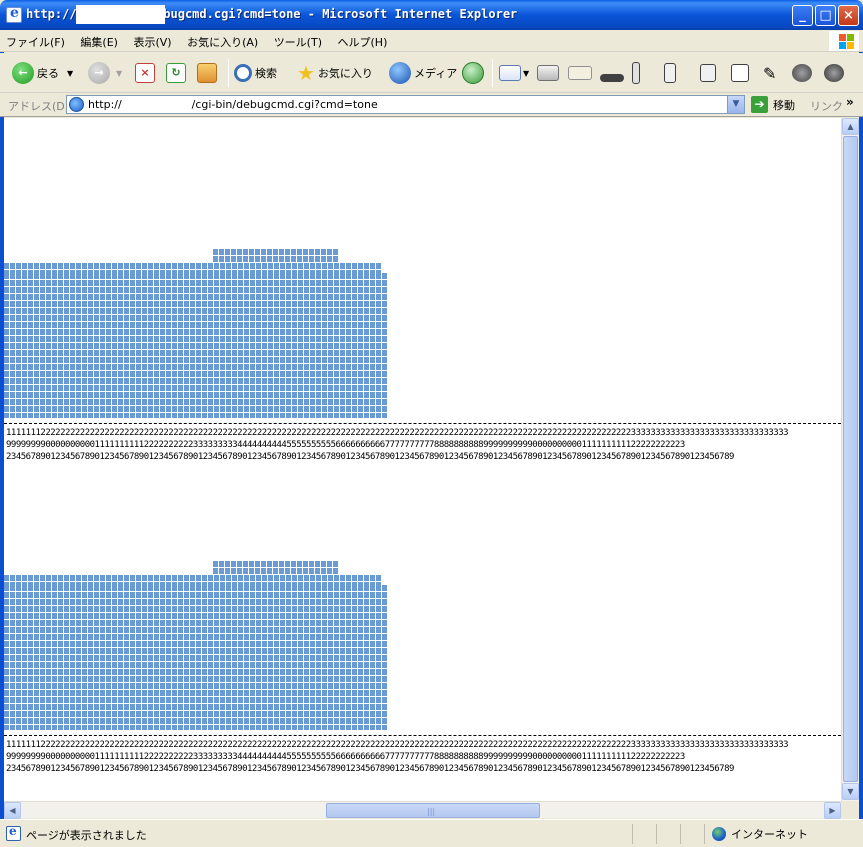 This screenshot has width=863, height=847. Describe the element at coordinates (266, 73) in the screenshot. I see `search-label: 検索` at that location.